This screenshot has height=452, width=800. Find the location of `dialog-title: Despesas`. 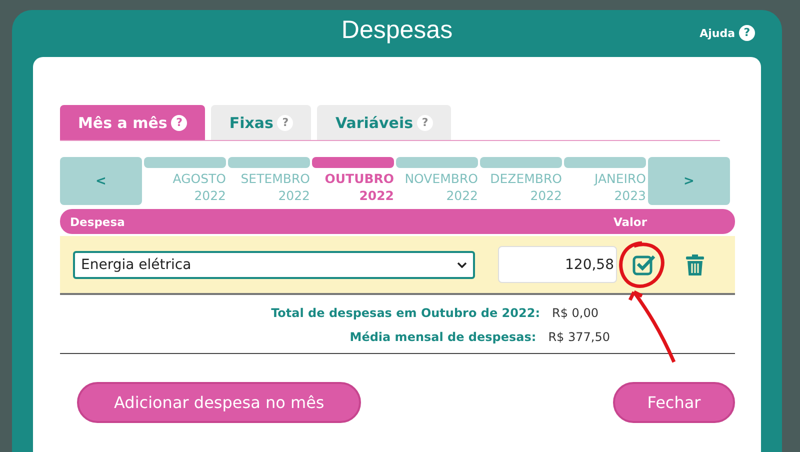

dialog-title: Despesas is located at coordinates (397, 30).